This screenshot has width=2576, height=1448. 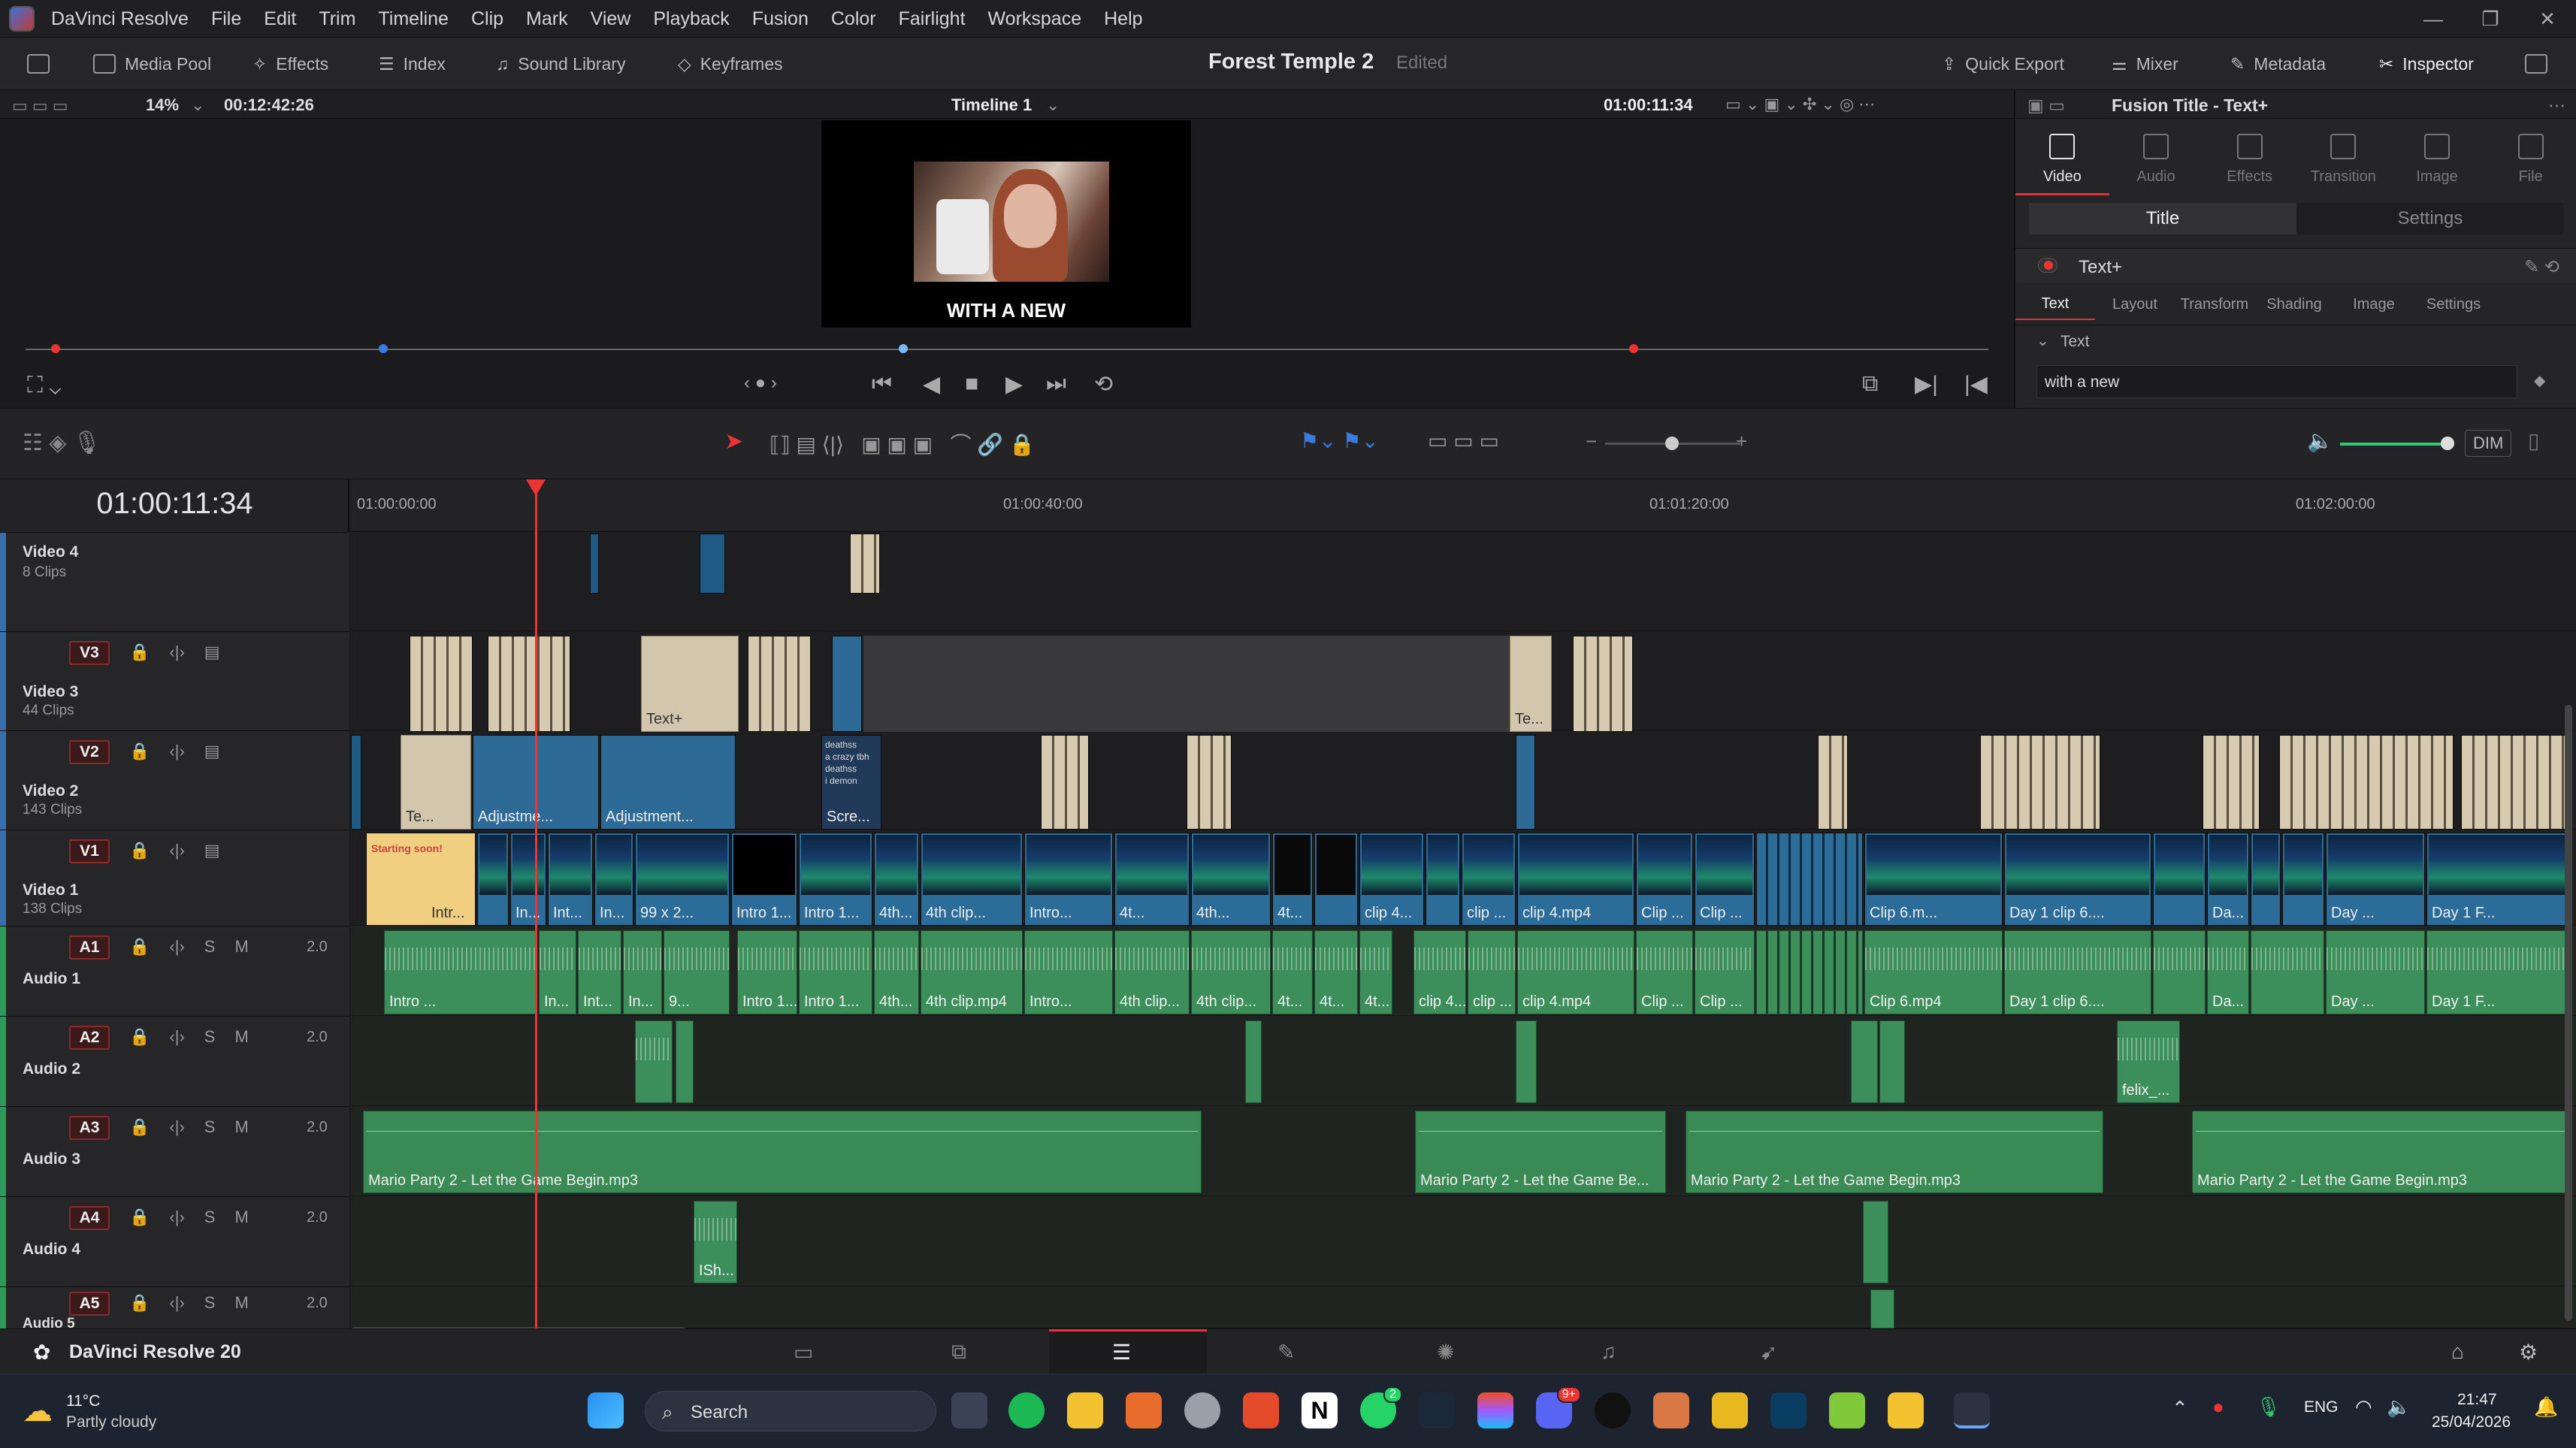 I want to click on timeline-gap, so click(x=1189, y=684).